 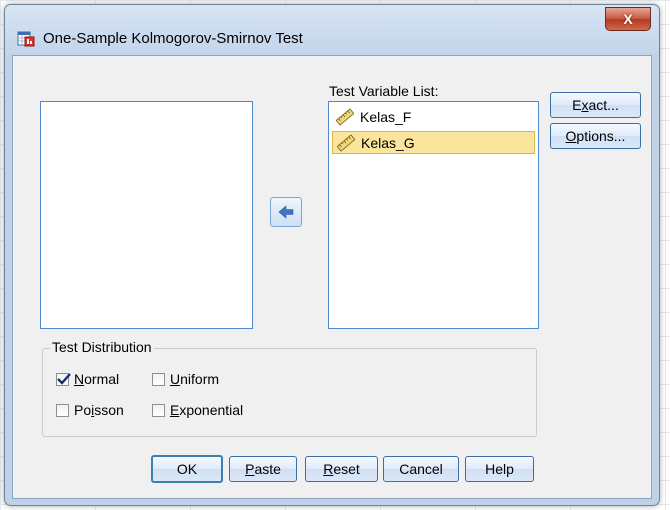 What do you see at coordinates (102, 347) in the screenshot?
I see `group-title: Test Distribution` at bounding box center [102, 347].